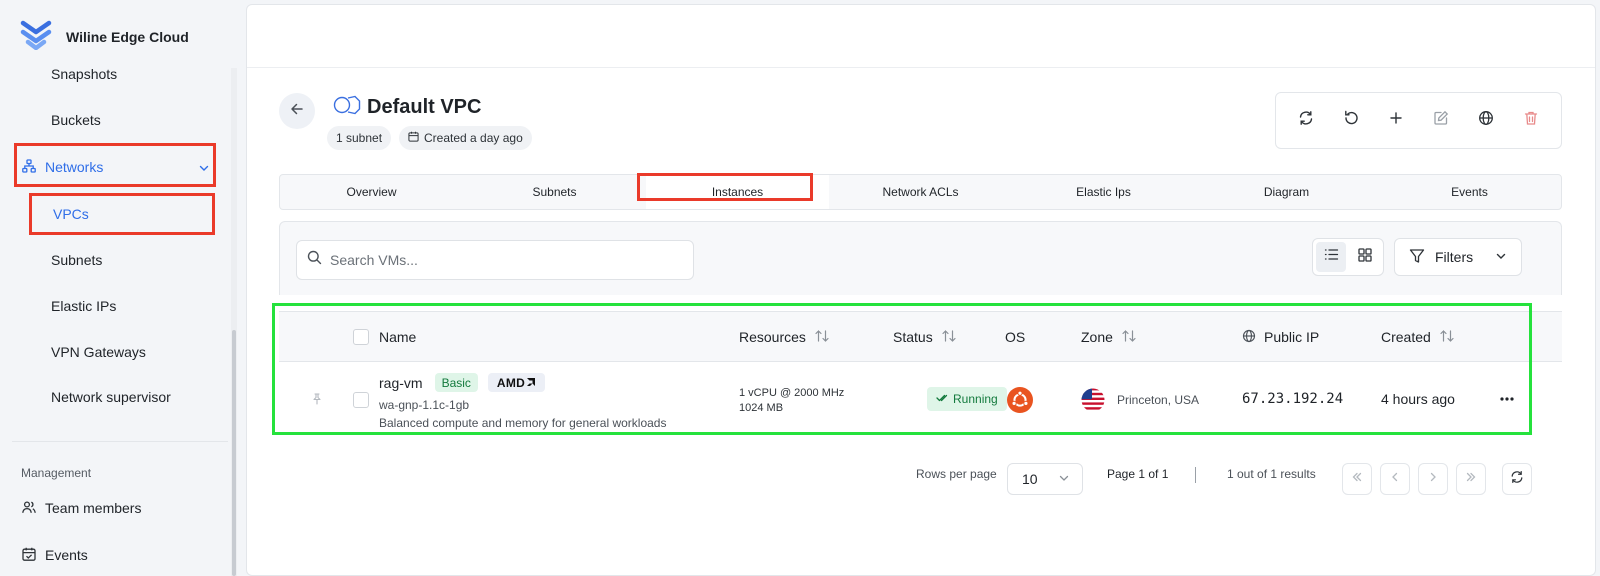 The width and height of the screenshot is (1600, 576). I want to click on tab-subnets: Subnets, so click(554, 192).